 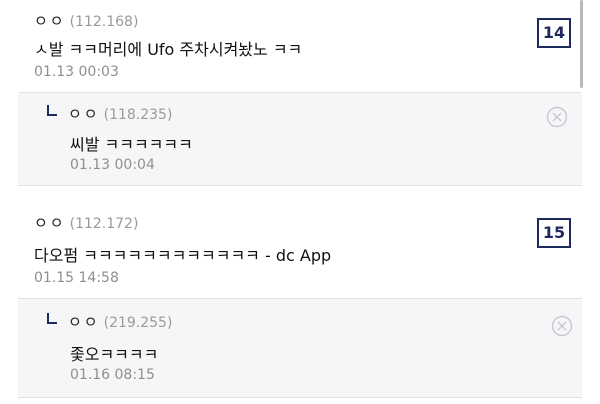 I want to click on comment-author: ㅇㅇ (112.172), so click(x=86, y=222).